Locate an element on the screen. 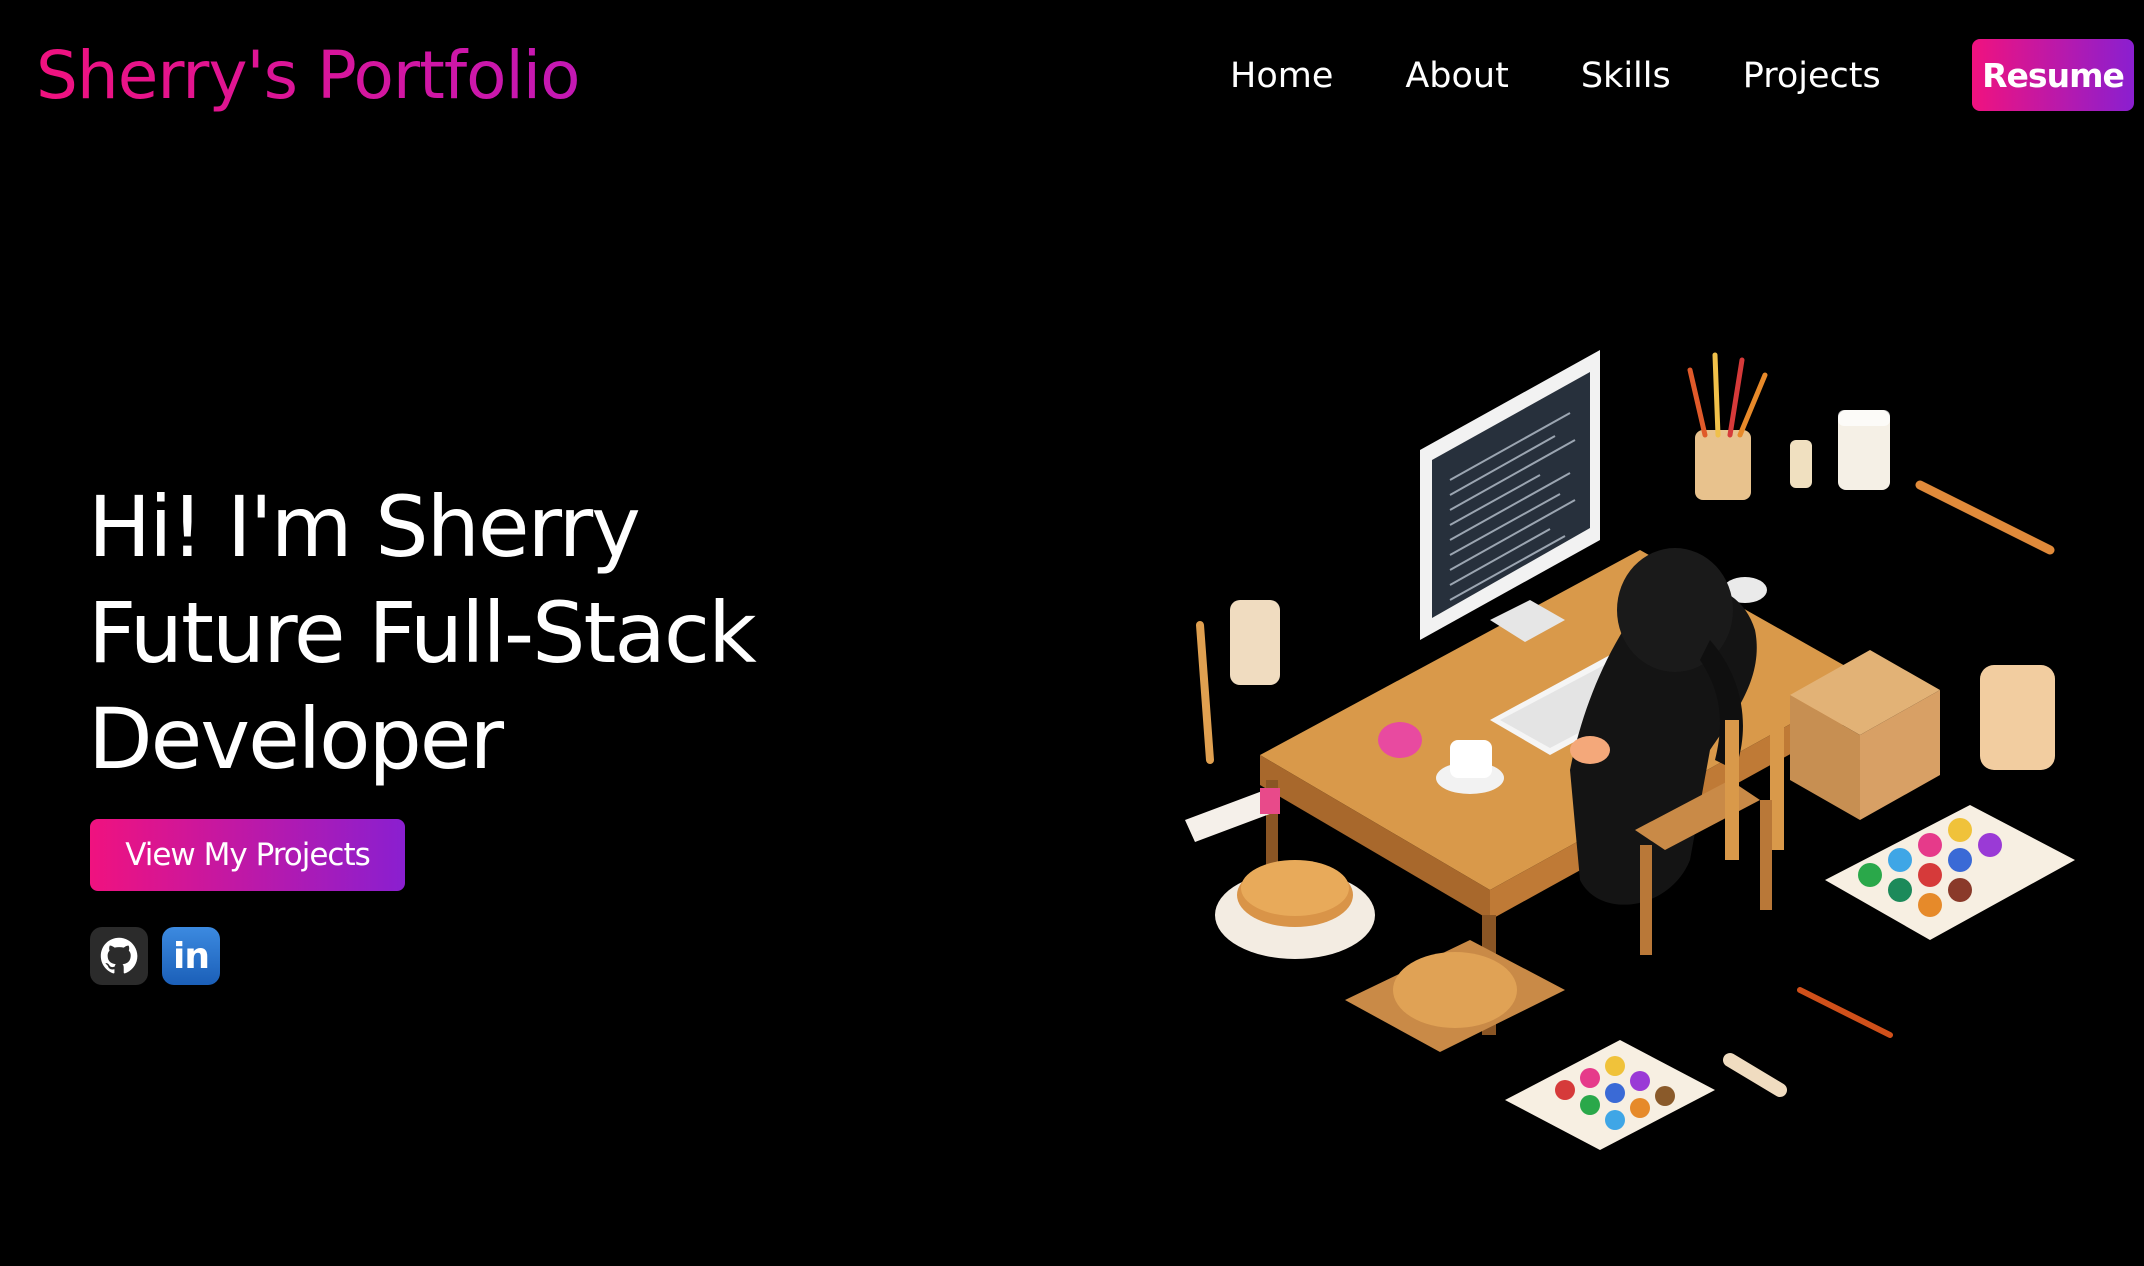  github-icon is located at coordinates (119, 956).